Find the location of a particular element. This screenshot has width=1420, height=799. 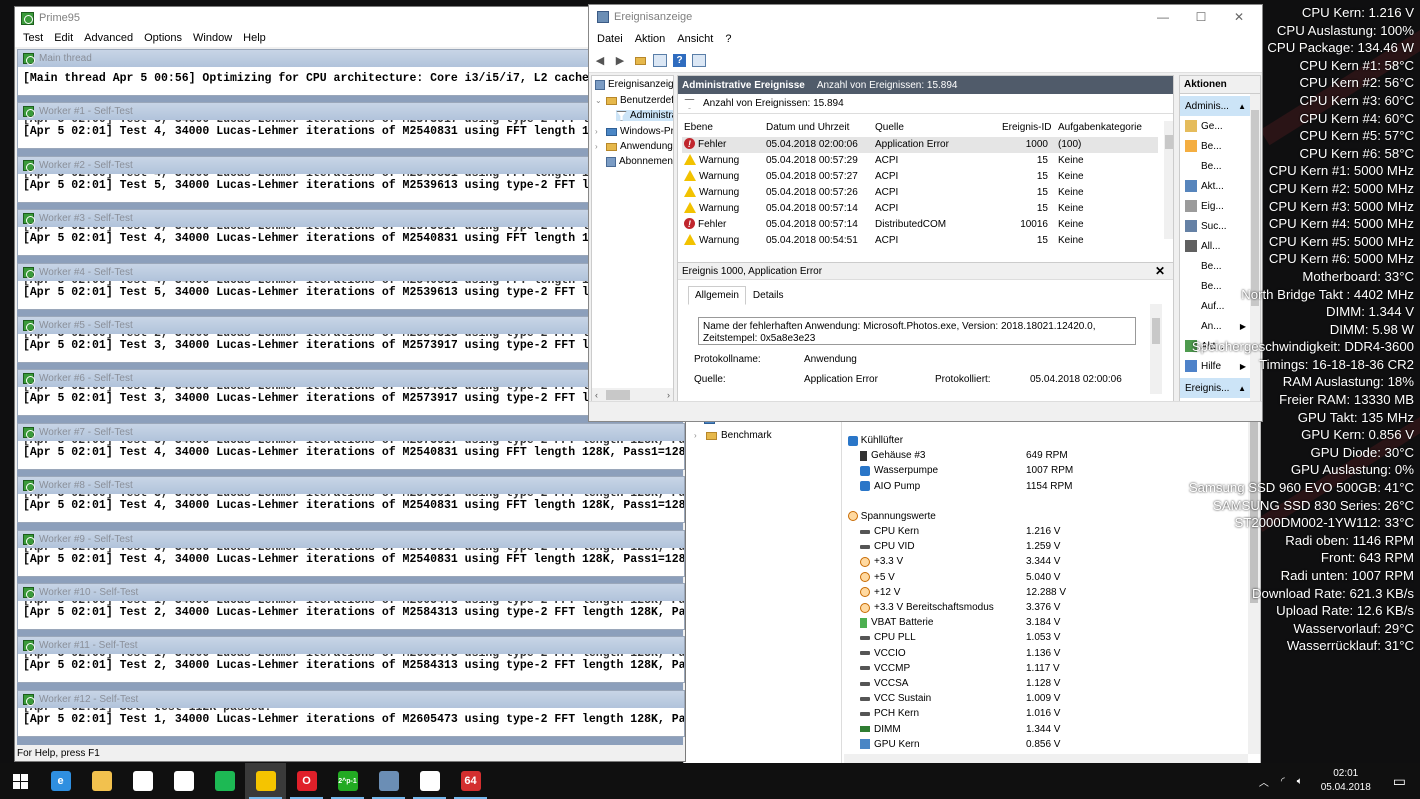

worker-titlebar: Worker #2 - Self-Test is located at coordinates (351, 165).